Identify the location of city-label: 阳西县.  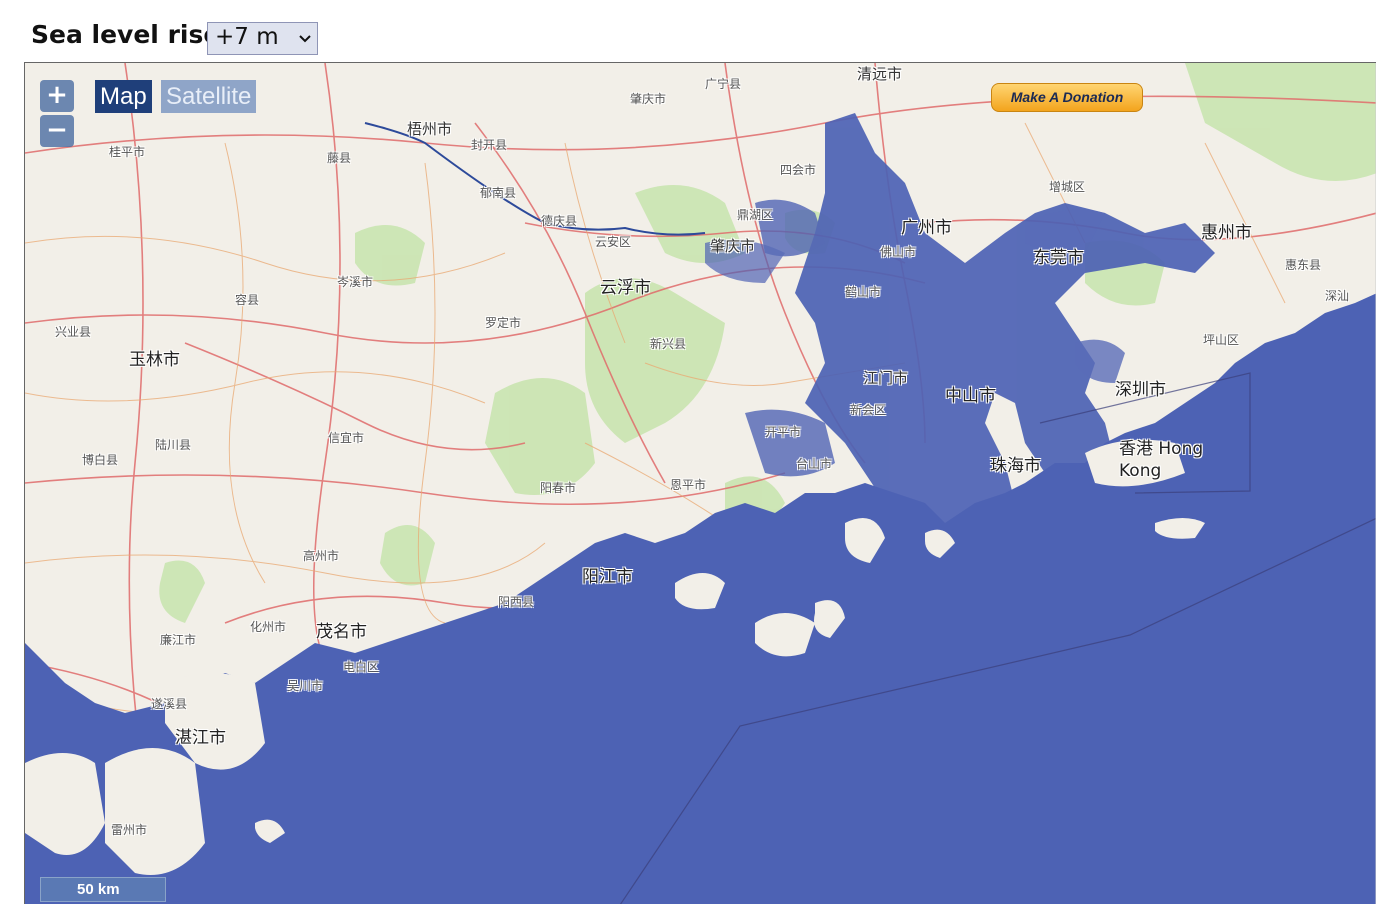
(516, 602).